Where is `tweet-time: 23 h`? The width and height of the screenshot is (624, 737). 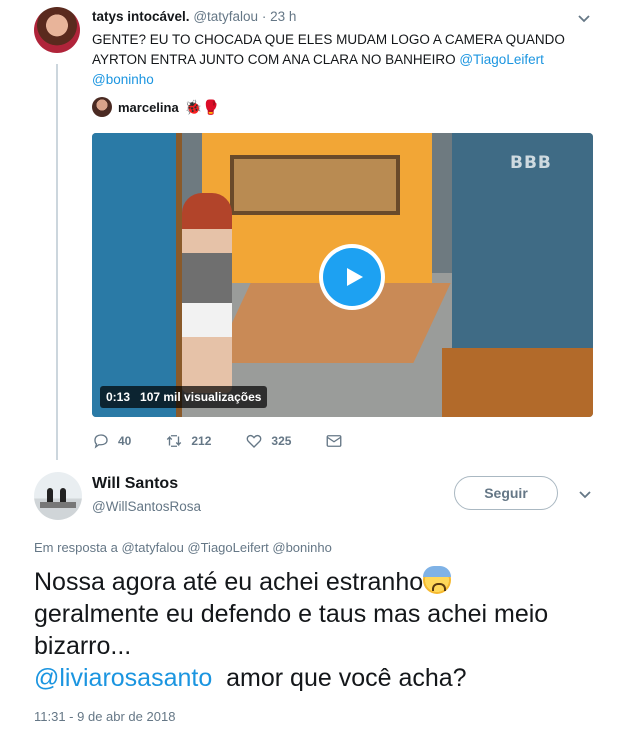
tweet-time: 23 h is located at coordinates (283, 16).